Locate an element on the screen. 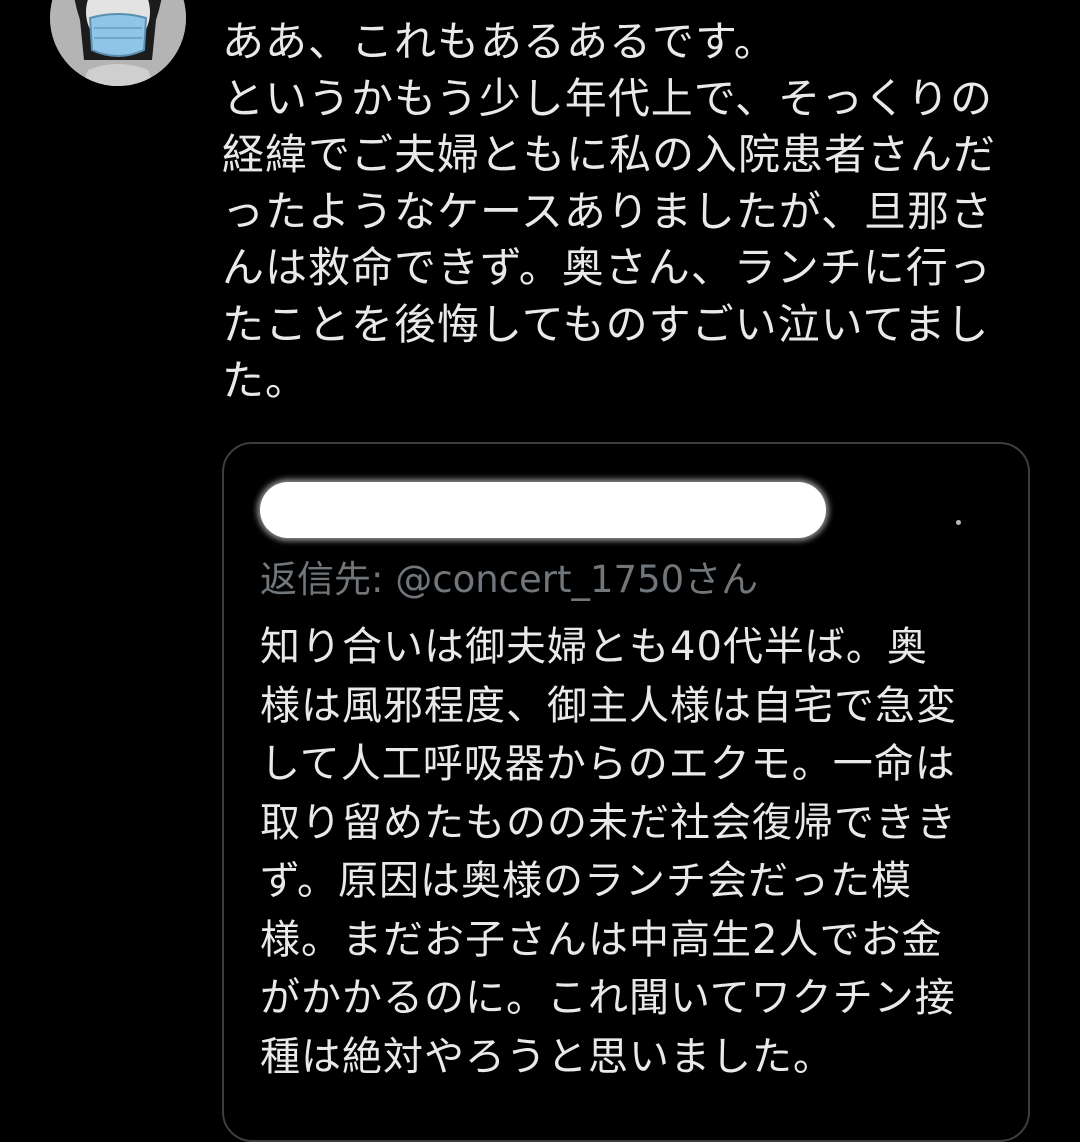 The image size is (1080, 1142). avatar is located at coordinates (118, 43).